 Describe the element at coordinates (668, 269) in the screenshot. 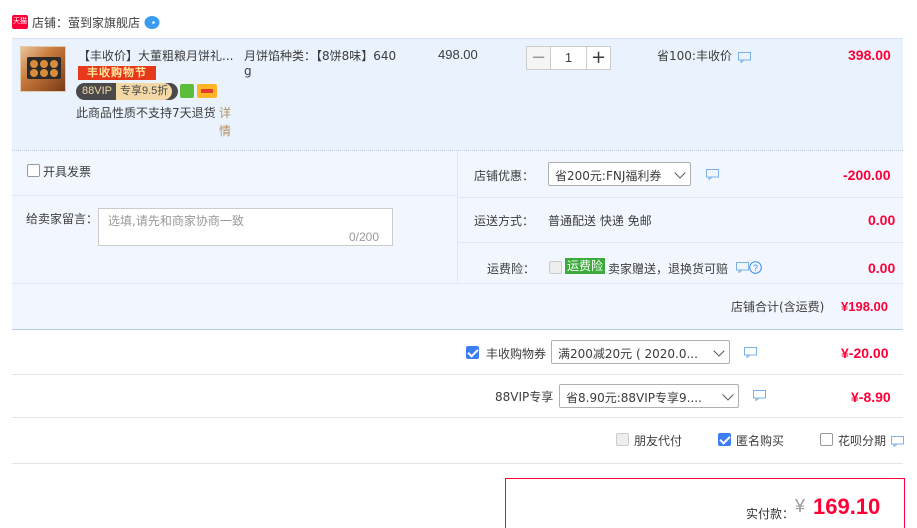

I see `insurance-text: 卖家赠送，退换货可赔` at that location.